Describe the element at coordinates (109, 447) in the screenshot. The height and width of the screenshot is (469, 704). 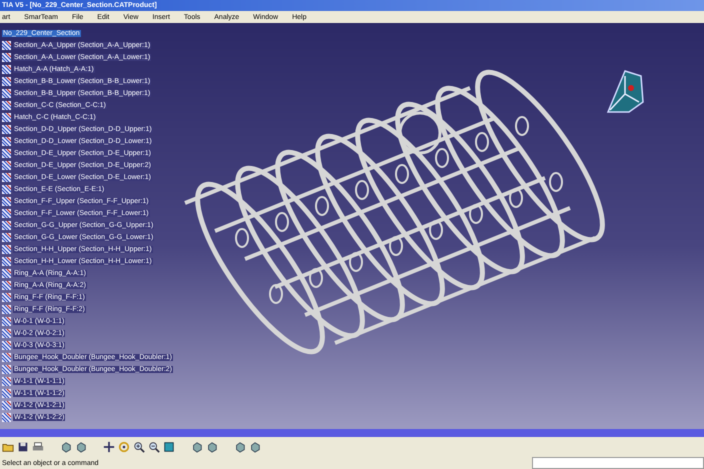
I see `pan-icon` at that location.